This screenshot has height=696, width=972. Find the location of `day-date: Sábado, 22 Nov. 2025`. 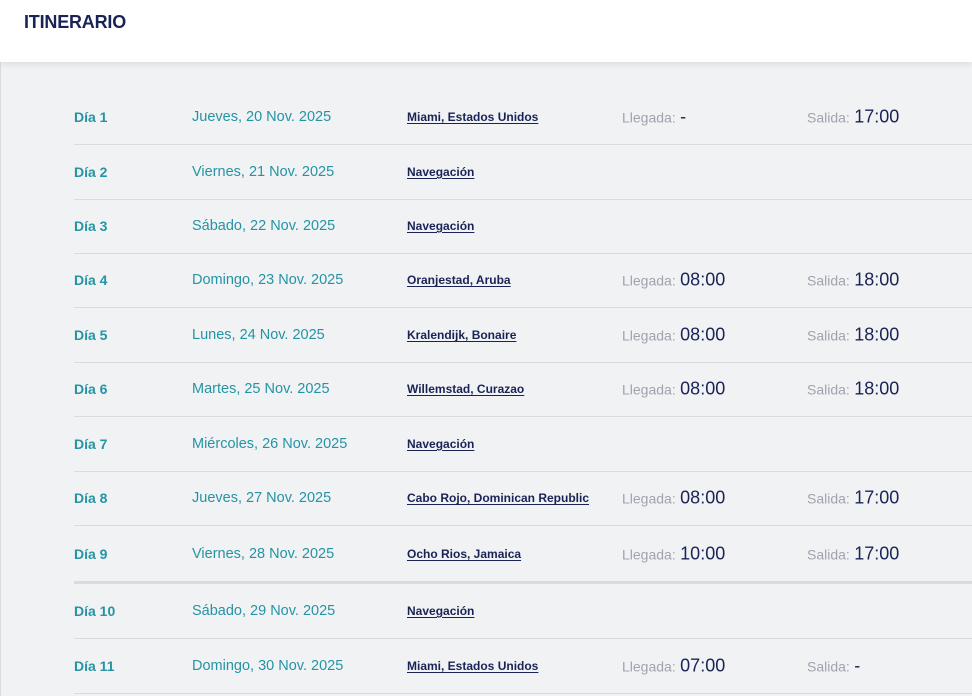

day-date: Sábado, 22 Nov. 2025 is located at coordinates (264, 226).